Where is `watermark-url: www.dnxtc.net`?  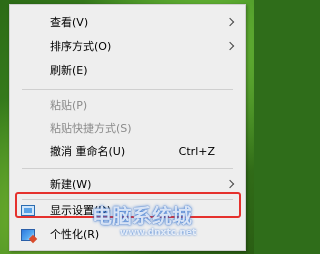 watermark-url: www.dnxtc.net is located at coordinates (158, 233).